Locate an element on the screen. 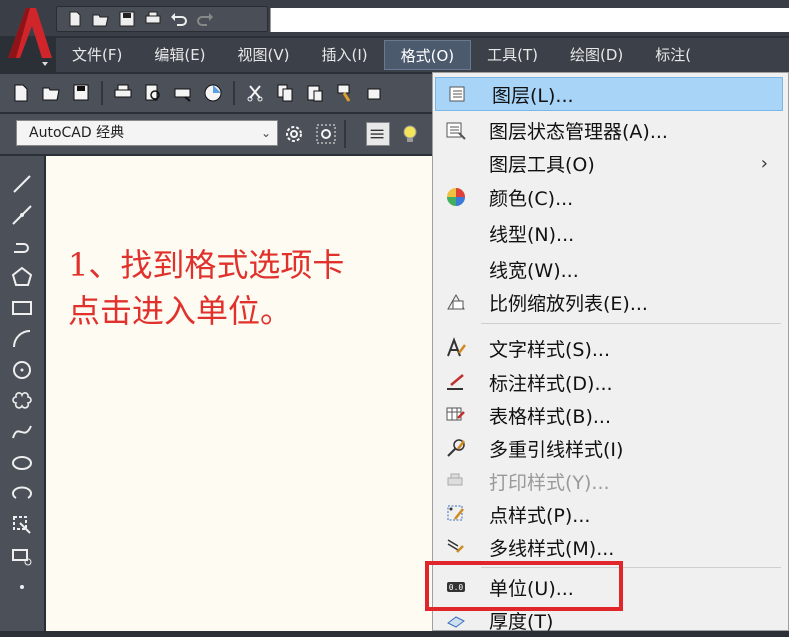 This screenshot has height=637, width=789. table-style-icon is located at coordinates (456, 415).